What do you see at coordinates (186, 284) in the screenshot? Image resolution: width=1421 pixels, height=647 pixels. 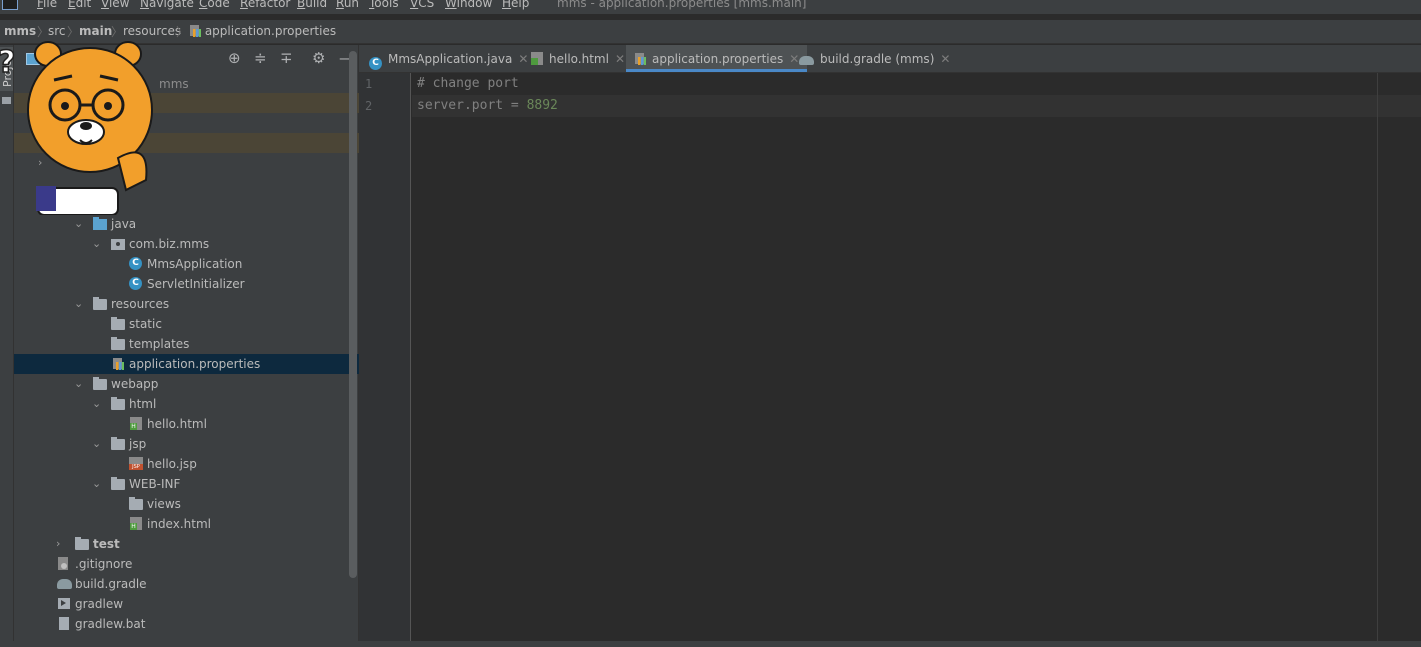 I see `tree-row-servletinitializer: C ServletInitializer` at bounding box center [186, 284].